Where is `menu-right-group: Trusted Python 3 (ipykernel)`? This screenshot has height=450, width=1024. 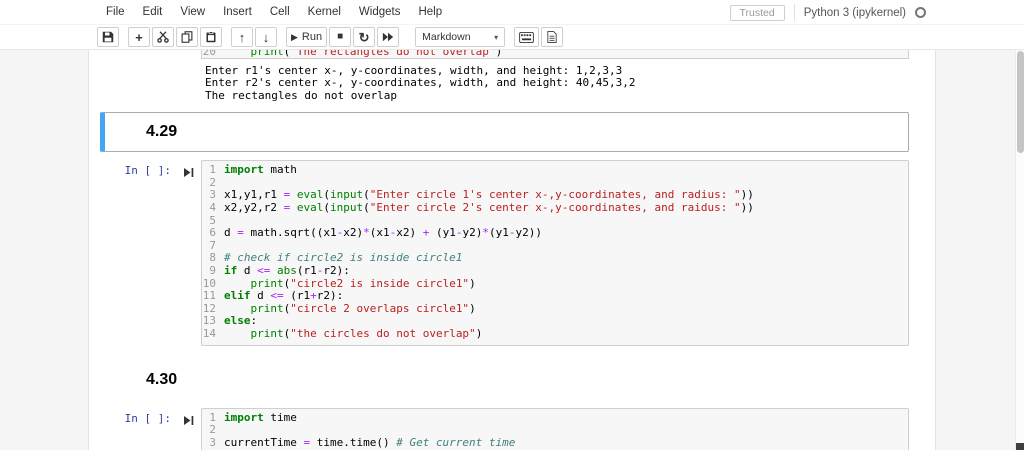 menu-right-group: Trusted Python 3 (ipykernel) is located at coordinates (827, 12).